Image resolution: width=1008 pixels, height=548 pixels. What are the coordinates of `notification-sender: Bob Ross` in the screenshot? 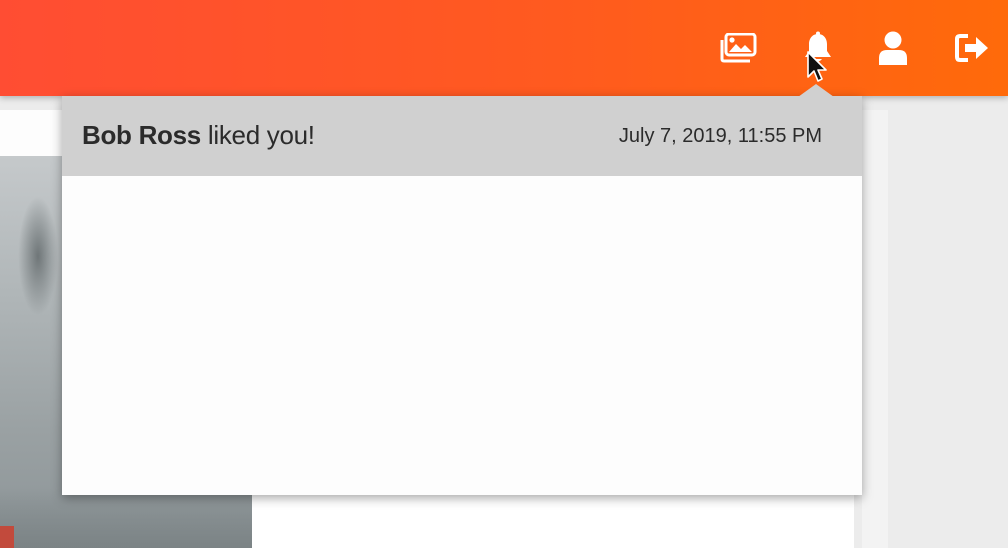 It's located at (141, 135).